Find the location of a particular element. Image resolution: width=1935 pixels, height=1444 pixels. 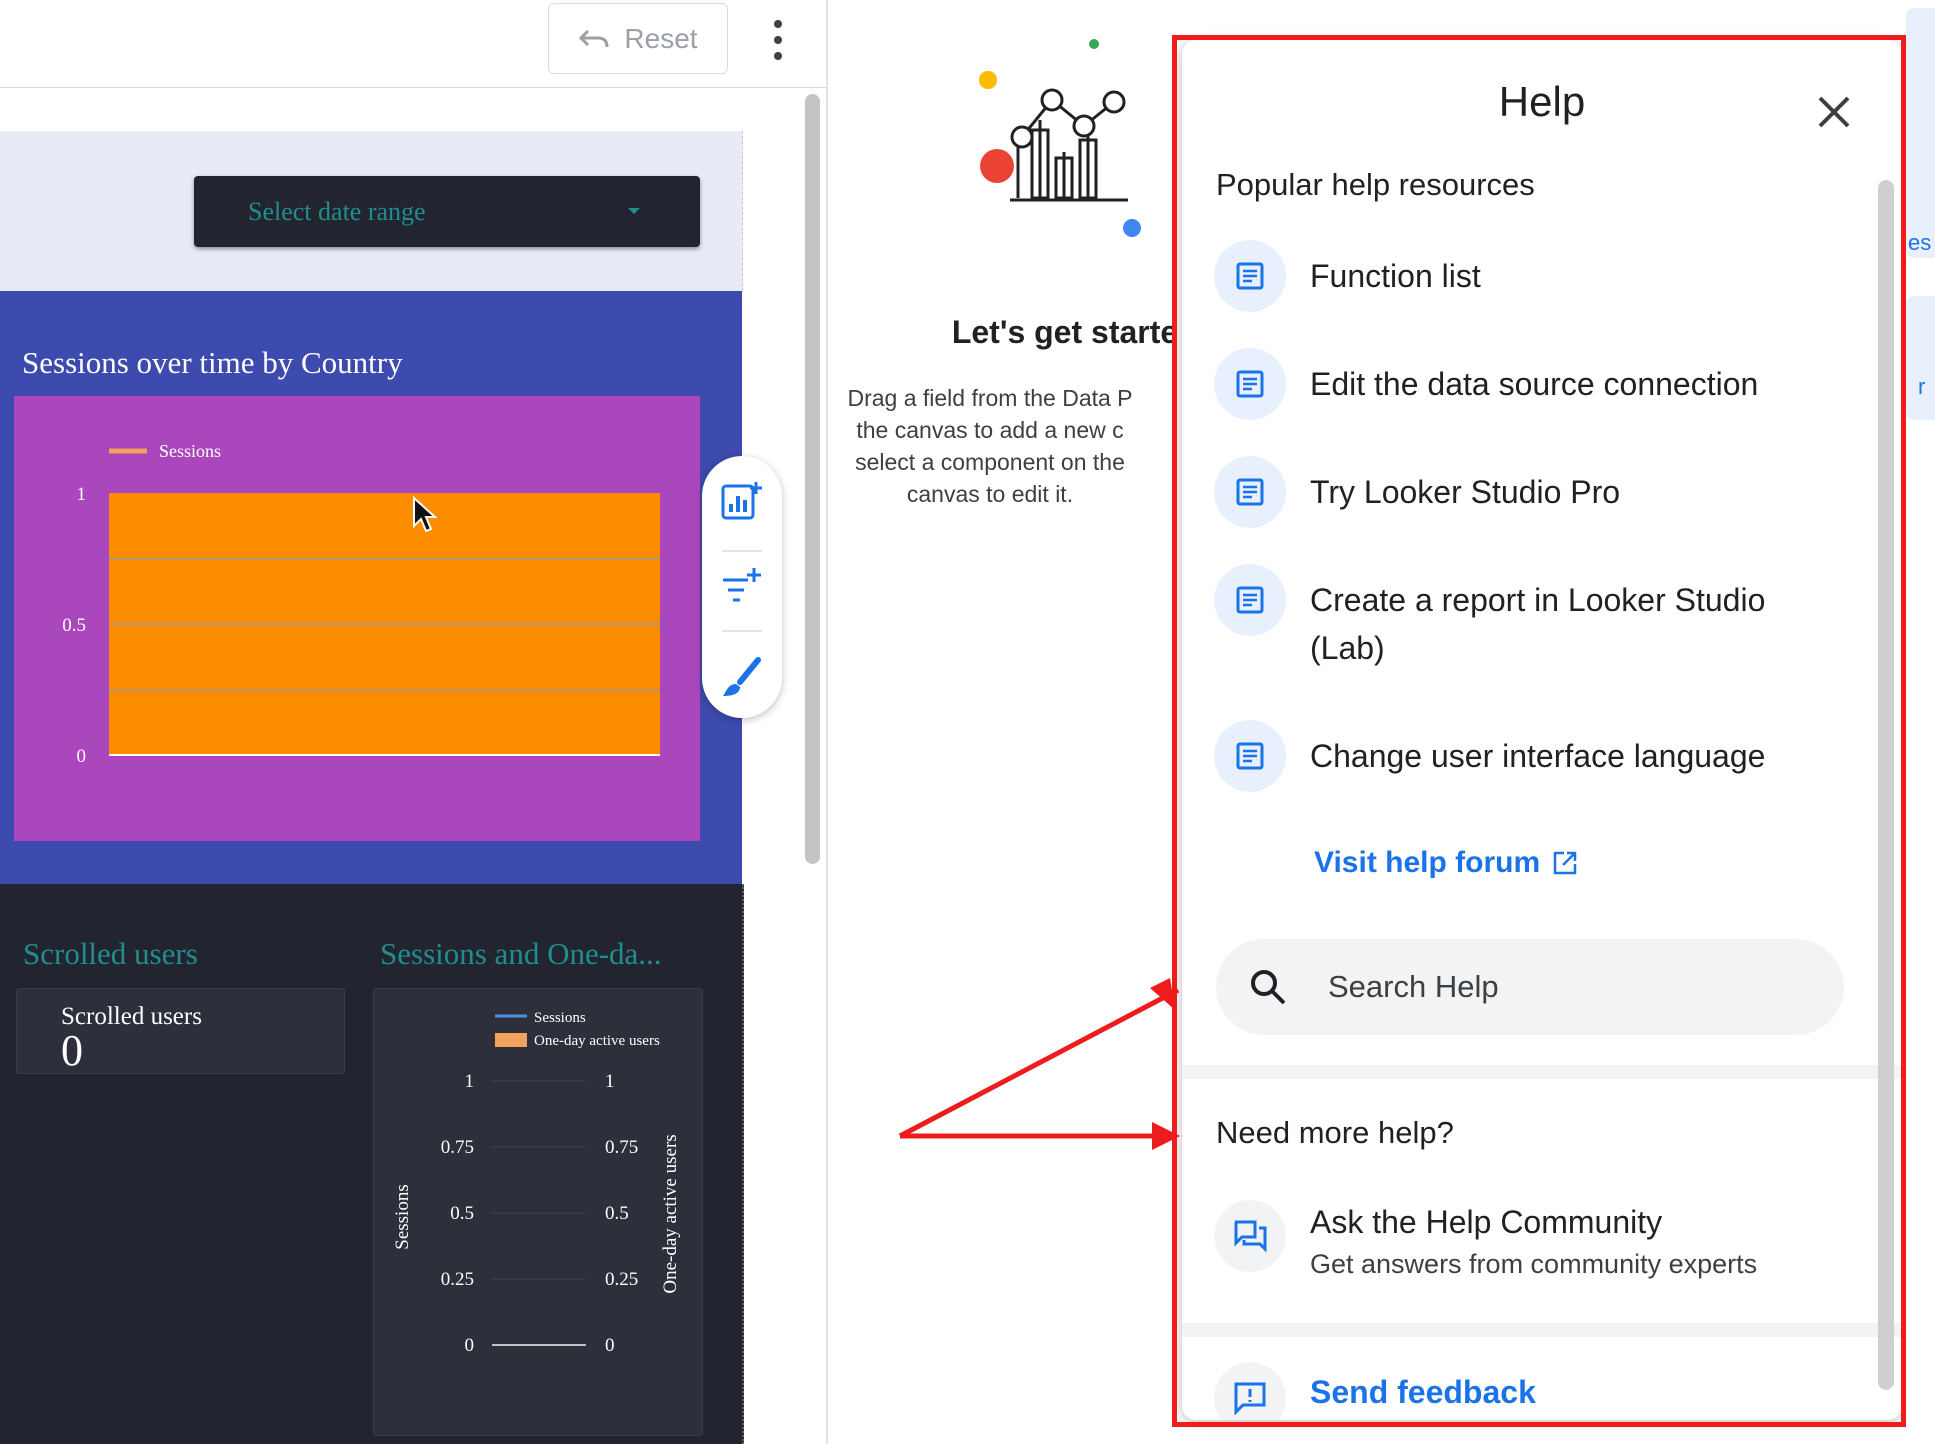

add-filter-icon is located at coordinates (742, 586).